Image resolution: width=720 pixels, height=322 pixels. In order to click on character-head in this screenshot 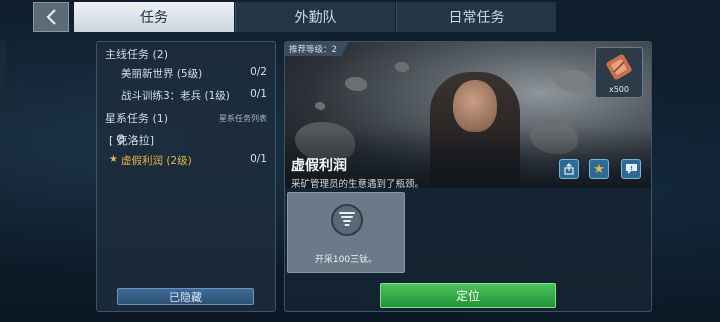, I will do `click(475, 106)`.